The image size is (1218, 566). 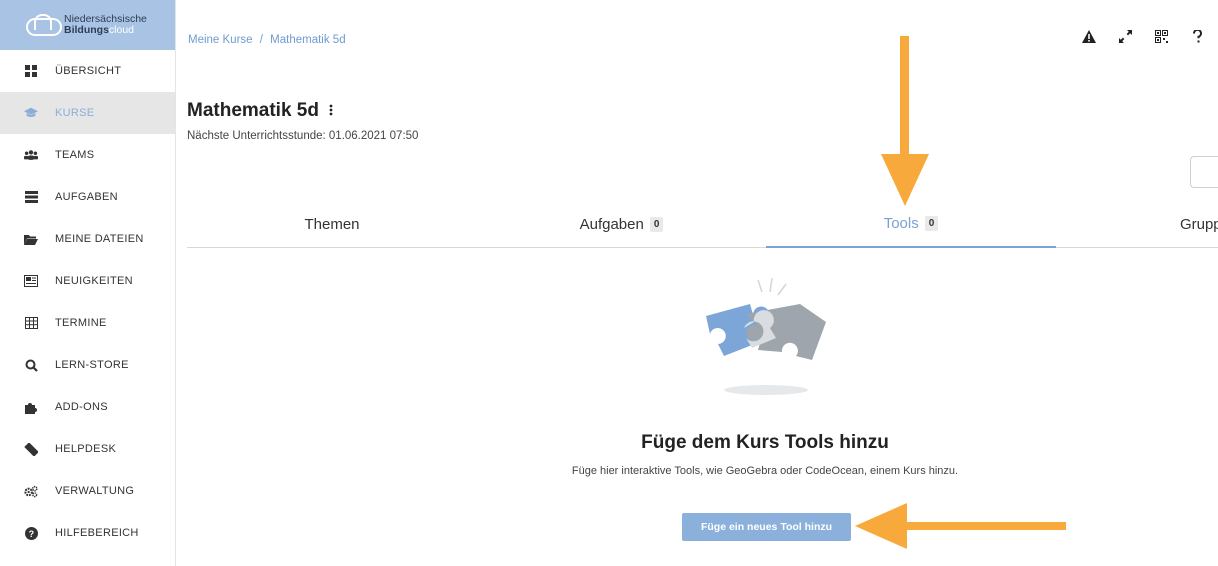 I want to click on tab-themen: Themen, so click(x=332, y=224).